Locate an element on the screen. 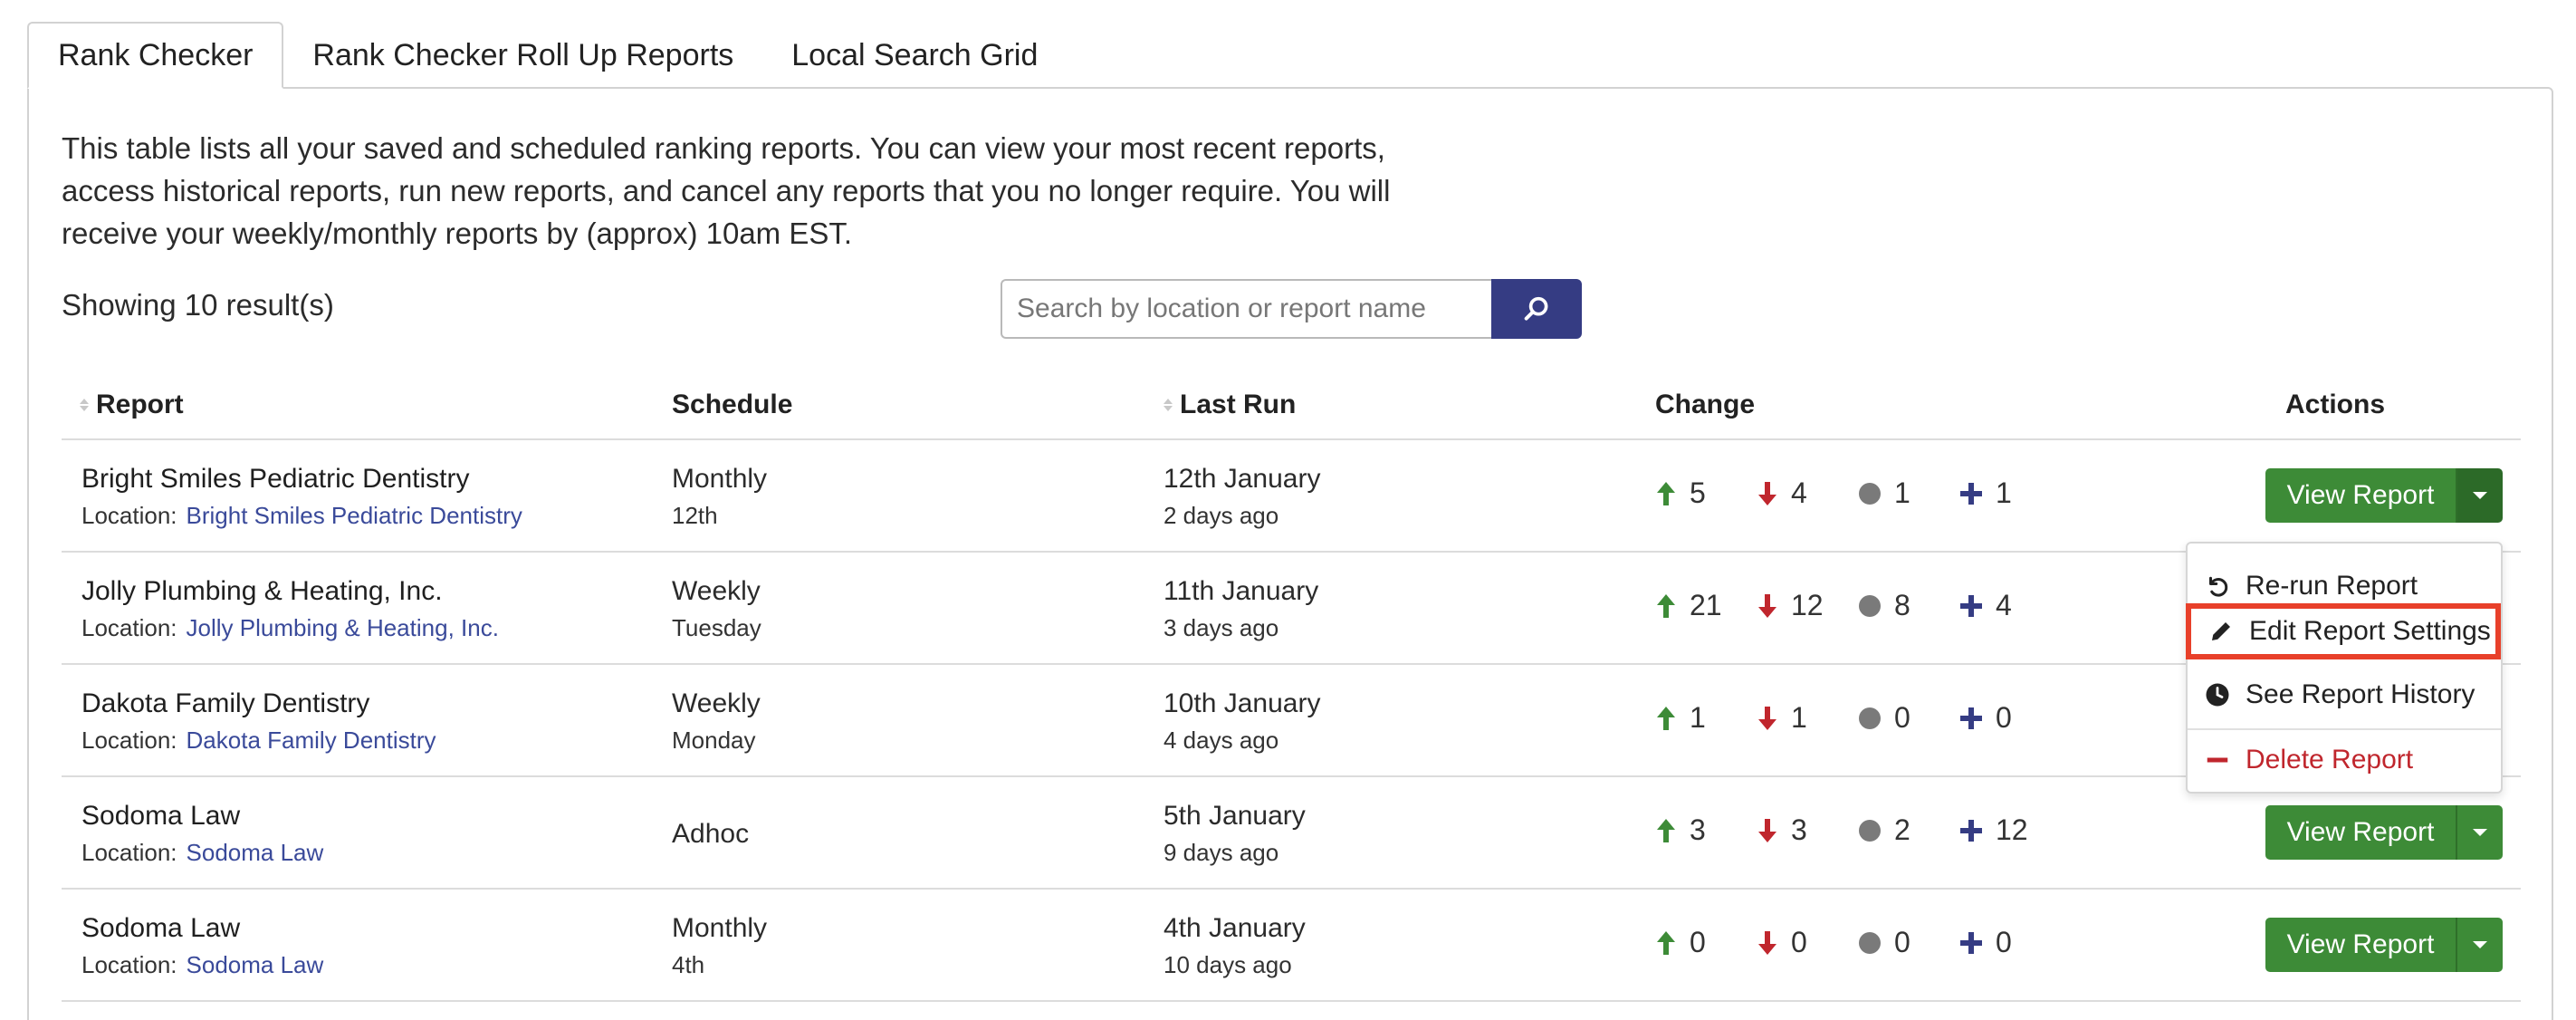 The image size is (2576, 1020). last-run-date: 11th January is located at coordinates (1241, 591).